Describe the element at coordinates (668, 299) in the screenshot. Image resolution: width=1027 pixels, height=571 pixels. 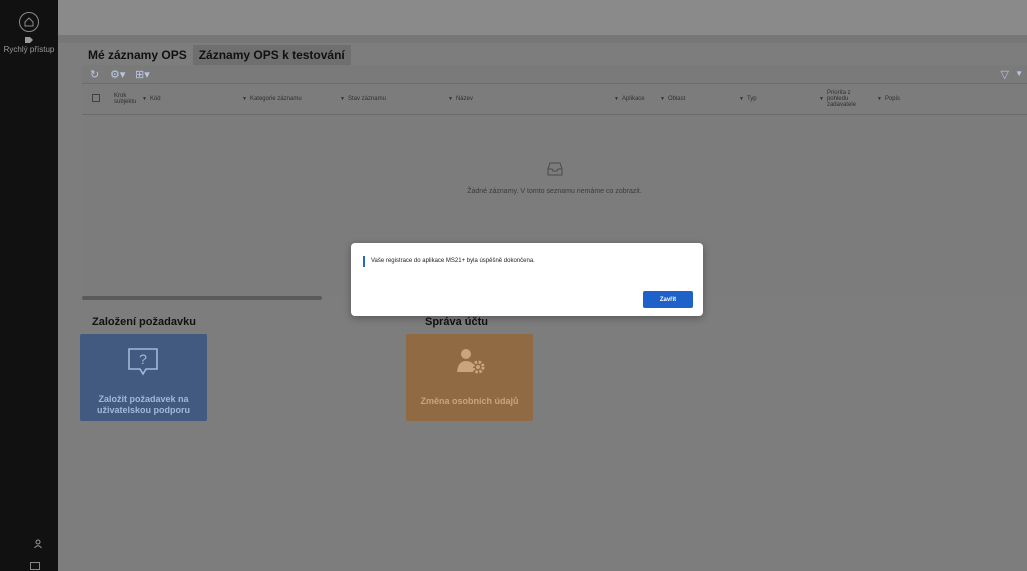
I see `close-button: Zavřít` at that location.